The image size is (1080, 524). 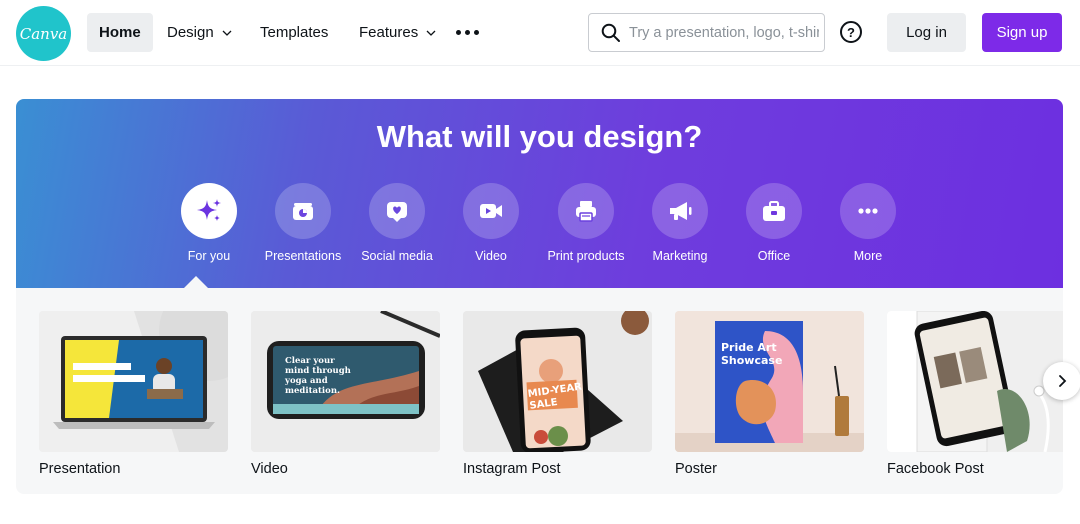 I want to click on more-menu-icon, so click(x=467, y=32).